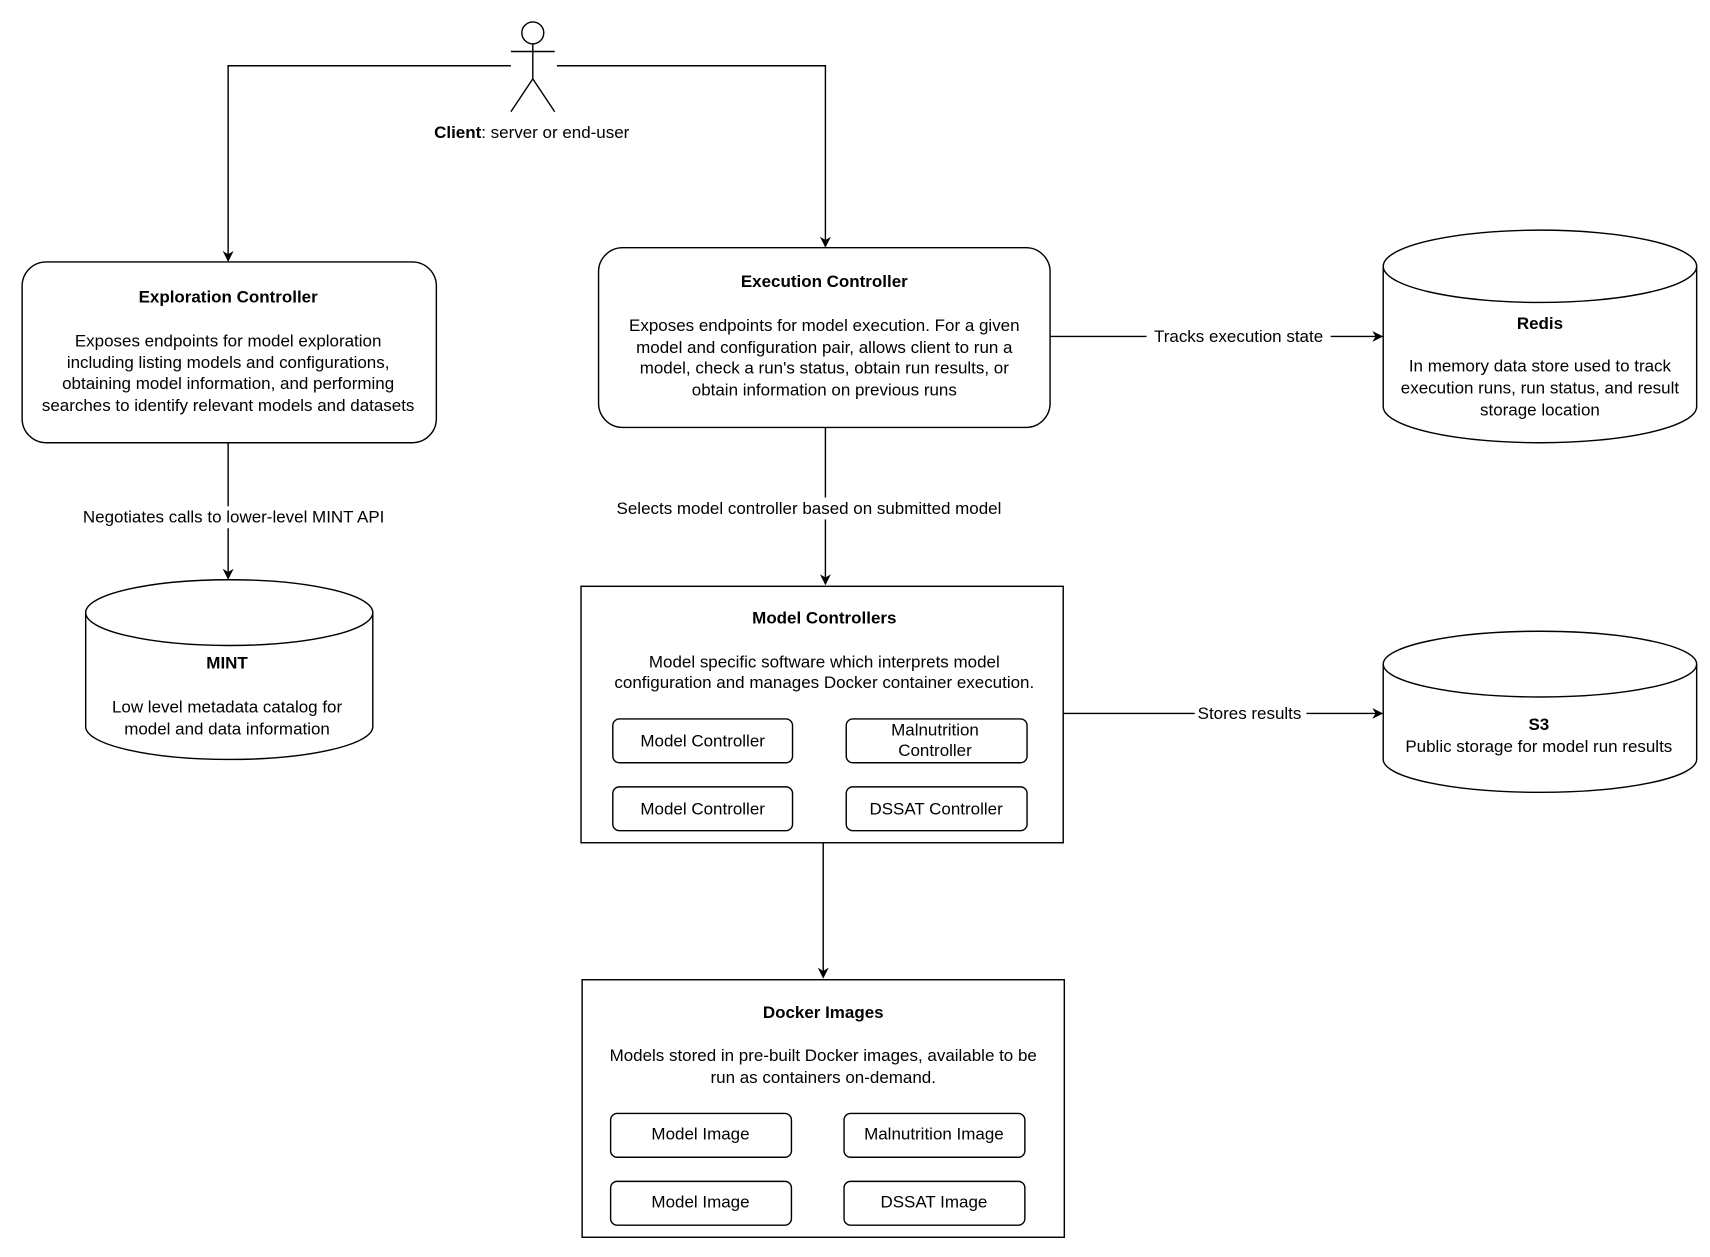 This screenshot has width=1710, height=1257. I want to click on s3-storage-node: S3 Public storage for model run results, so click(1540, 712).